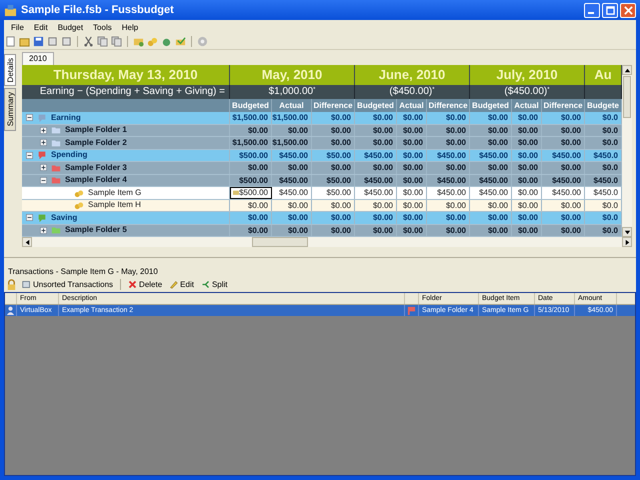 This screenshot has width=640, height=480. Describe the element at coordinates (102, 27) in the screenshot. I see `menu-item: Tools` at that location.